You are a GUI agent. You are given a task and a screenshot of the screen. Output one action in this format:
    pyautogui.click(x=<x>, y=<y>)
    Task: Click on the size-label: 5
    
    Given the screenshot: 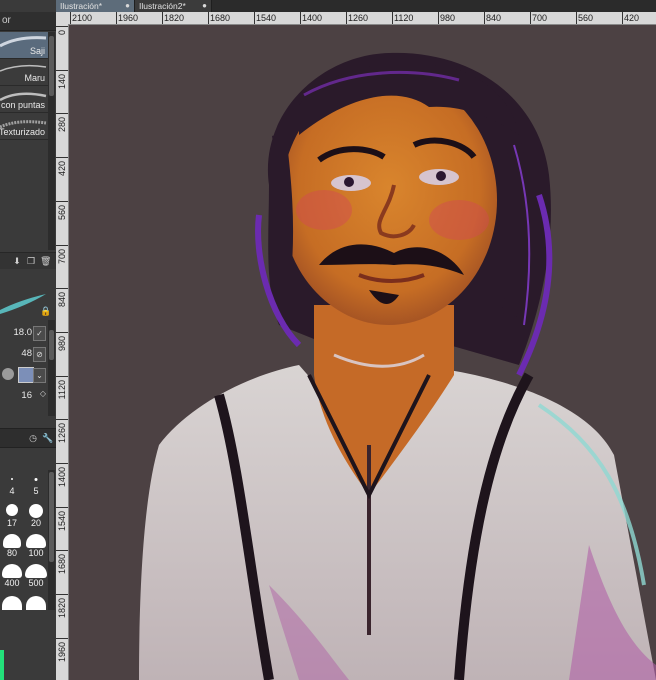 What is the action you would take?
    pyautogui.click(x=36, y=491)
    